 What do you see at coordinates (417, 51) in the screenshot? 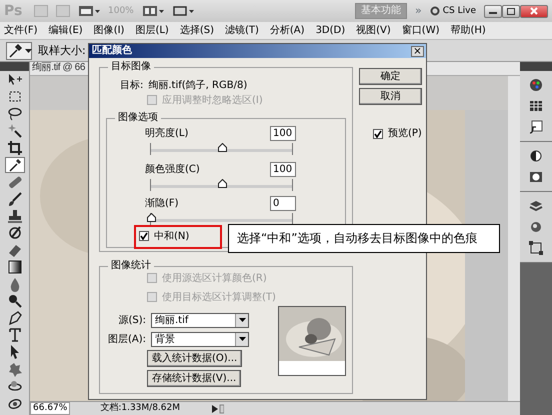
I see `close-button: ×` at bounding box center [417, 51].